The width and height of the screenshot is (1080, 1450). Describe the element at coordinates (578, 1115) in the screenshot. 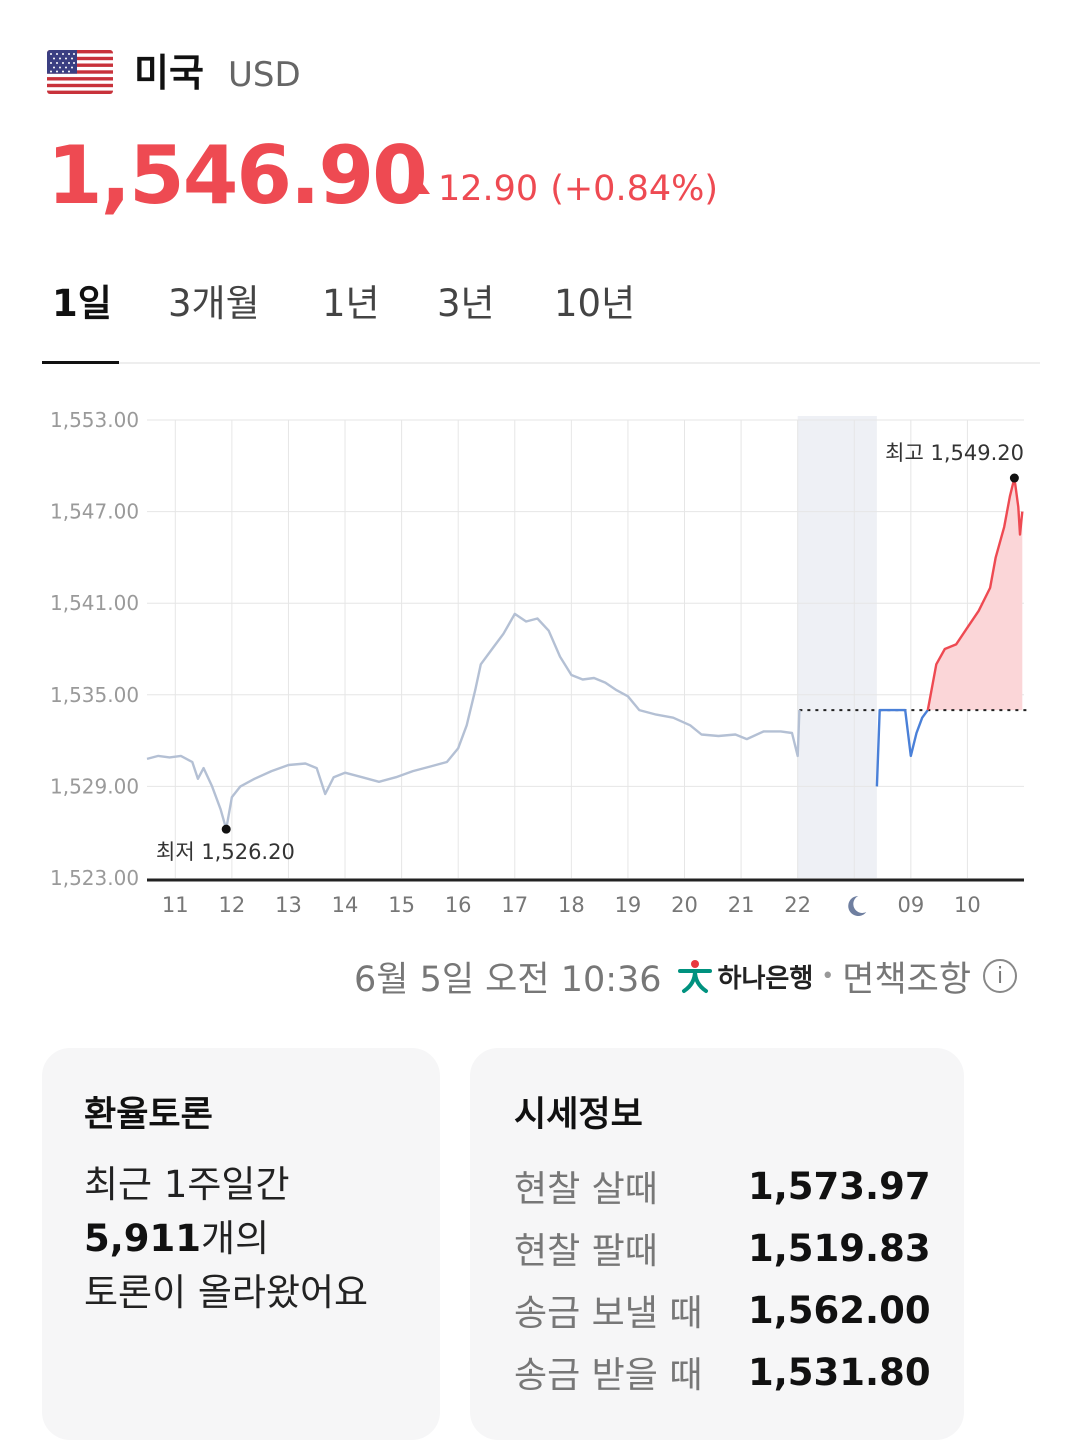

I see `rate-info-title: 시세정보` at that location.